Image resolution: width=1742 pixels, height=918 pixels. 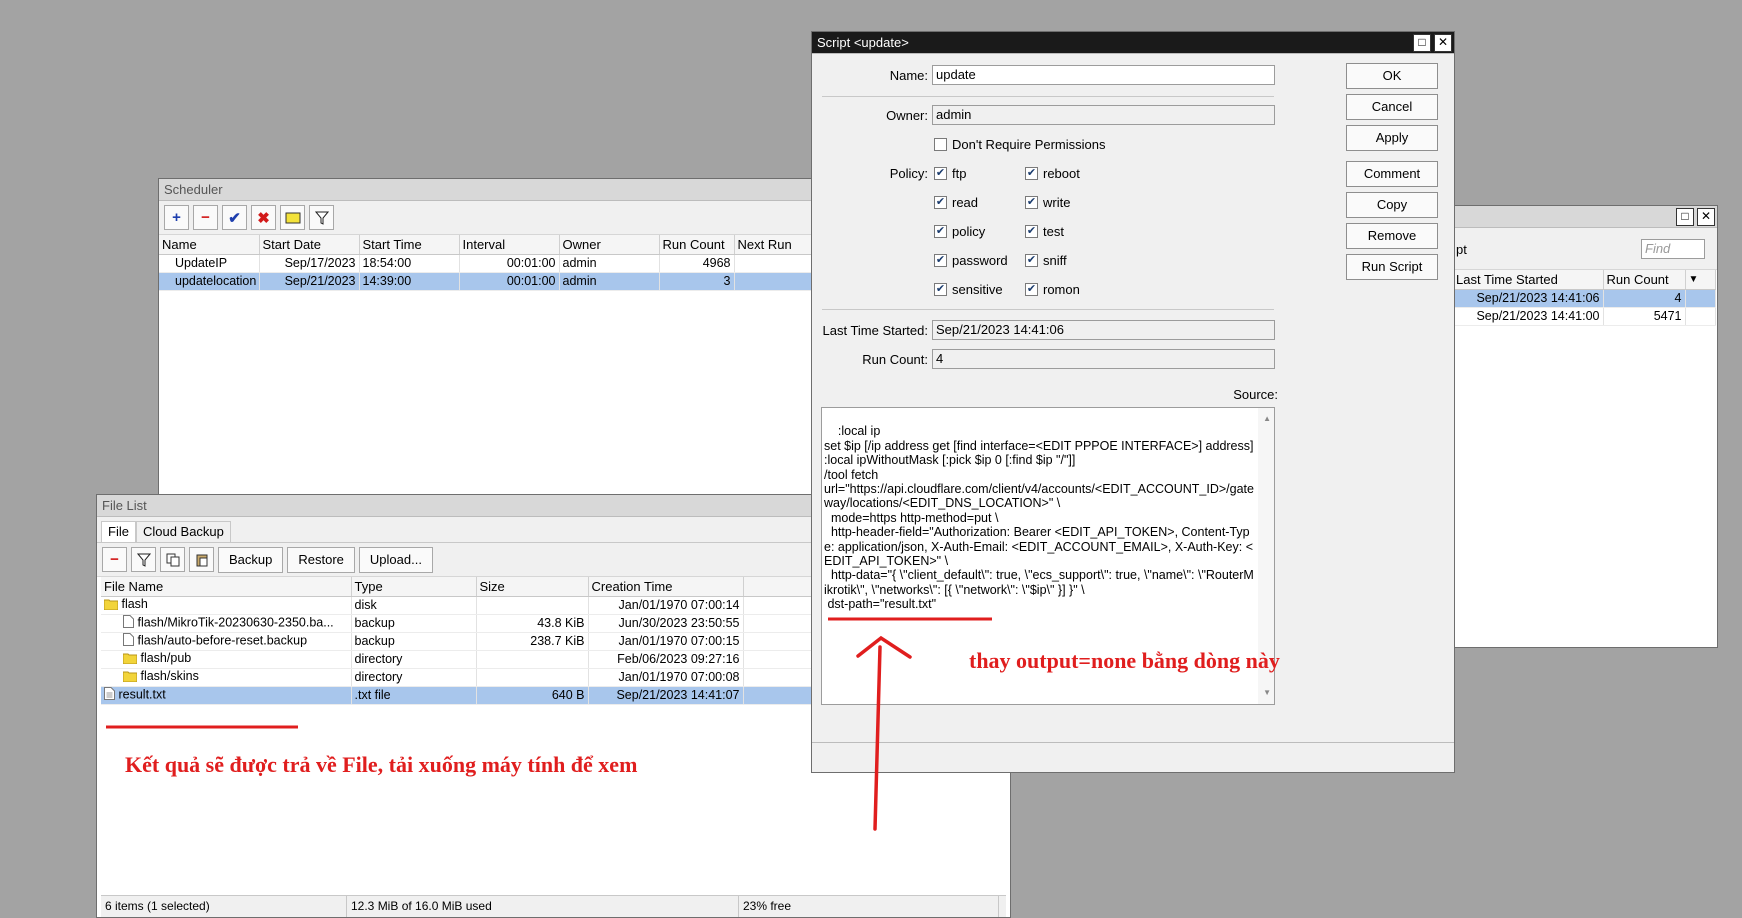 I want to click on scroll-up-icon: ▲, so click(x=1267, y=419).